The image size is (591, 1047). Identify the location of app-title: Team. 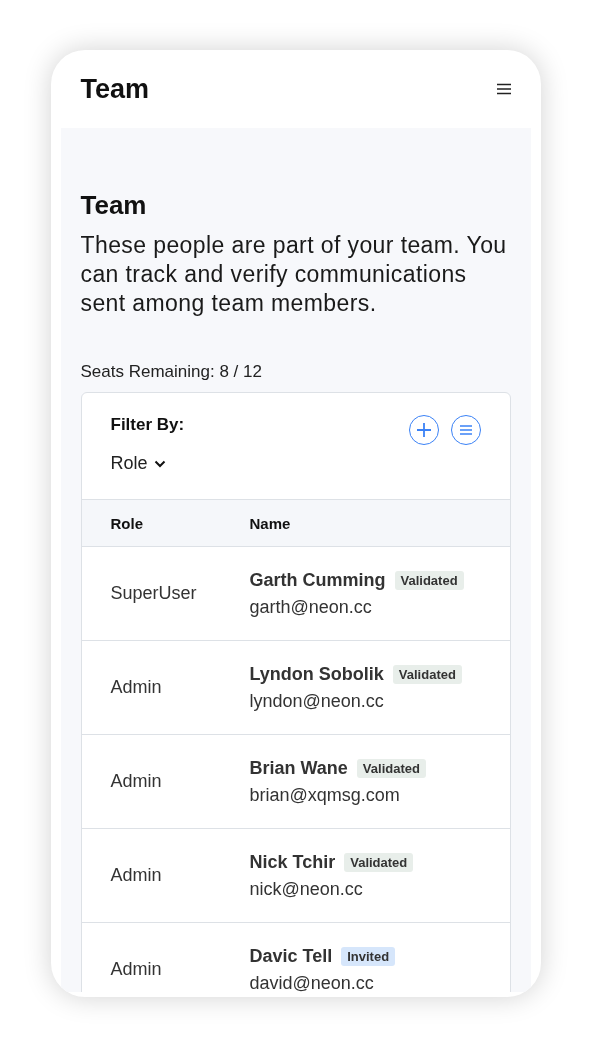
(115, 89).